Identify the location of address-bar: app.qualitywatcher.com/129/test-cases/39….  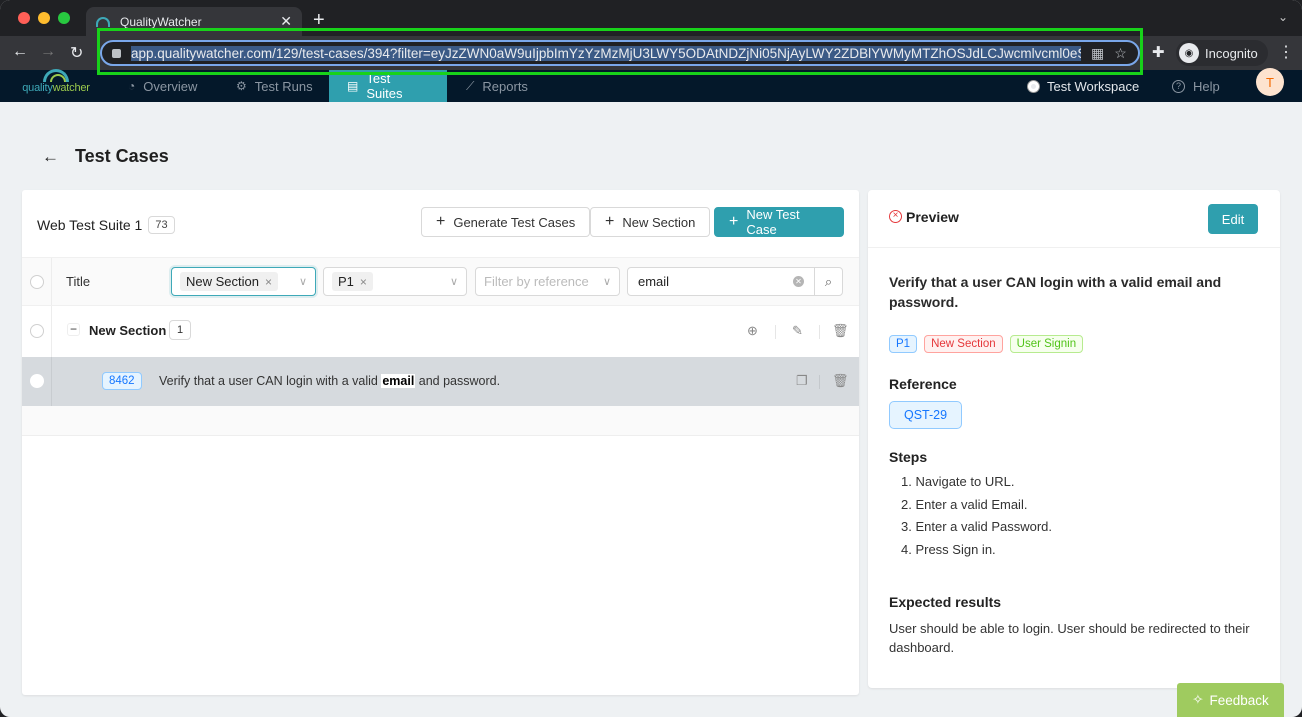
(620, 53).